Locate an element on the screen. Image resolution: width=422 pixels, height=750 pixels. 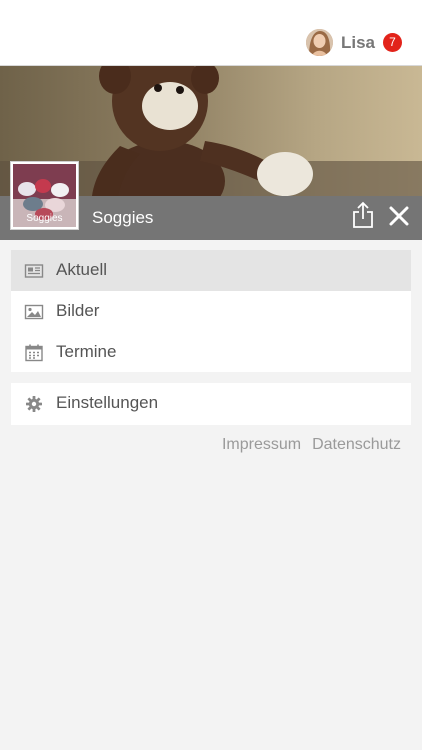
menu-item-label: Aktuell is located at coordinates (82, 269).